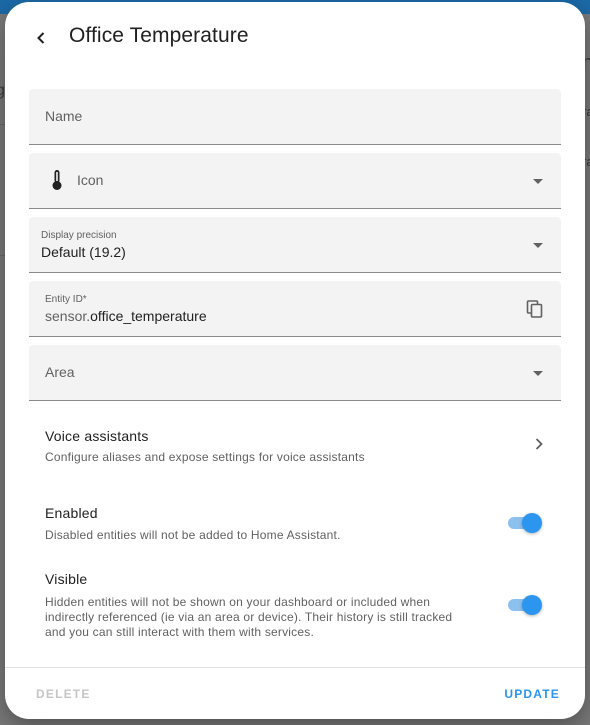 The height and width of the screenshot is (725, 590). What do you see at coordinates (71, 513) in the screenshot?
I see `enabled-title: Enabled` at bounding box center [71, 513].